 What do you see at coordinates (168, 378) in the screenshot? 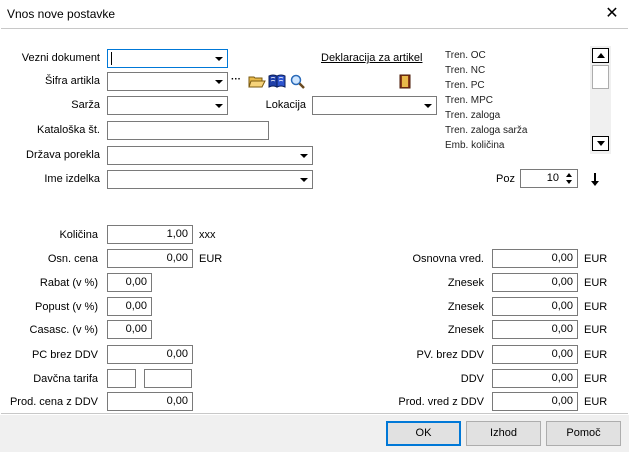
I see `davcna-tarifa-rate-input` at bounding box center [168, 378].